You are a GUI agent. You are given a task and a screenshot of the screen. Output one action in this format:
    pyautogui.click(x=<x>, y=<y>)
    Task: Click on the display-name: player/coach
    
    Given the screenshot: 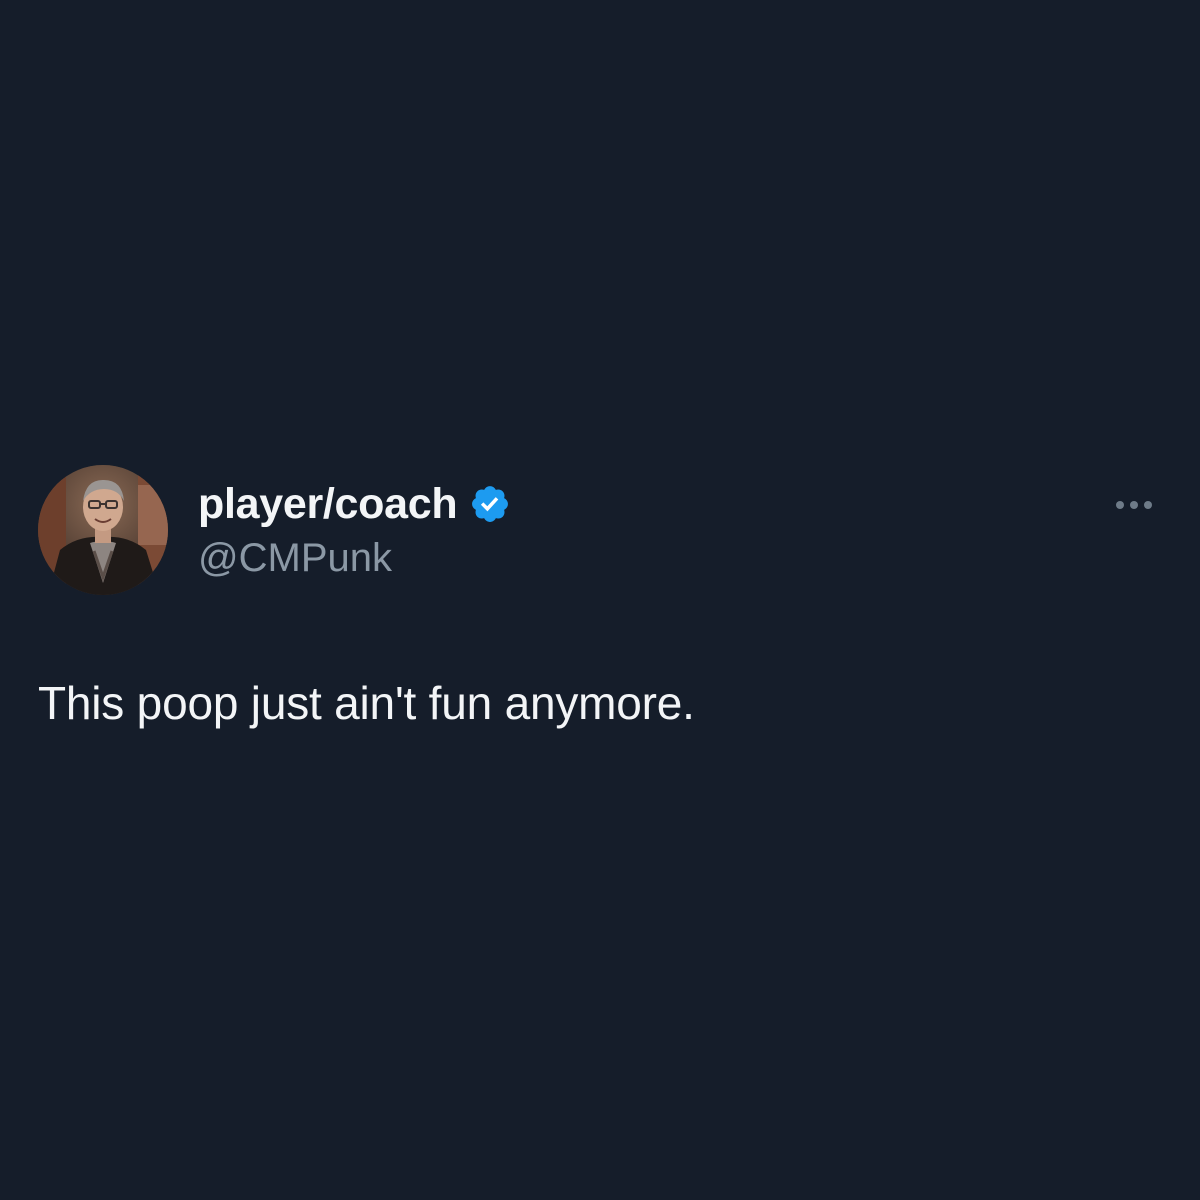 What is the action you would take?
    pyautogui.click(x=328, y=504)
    